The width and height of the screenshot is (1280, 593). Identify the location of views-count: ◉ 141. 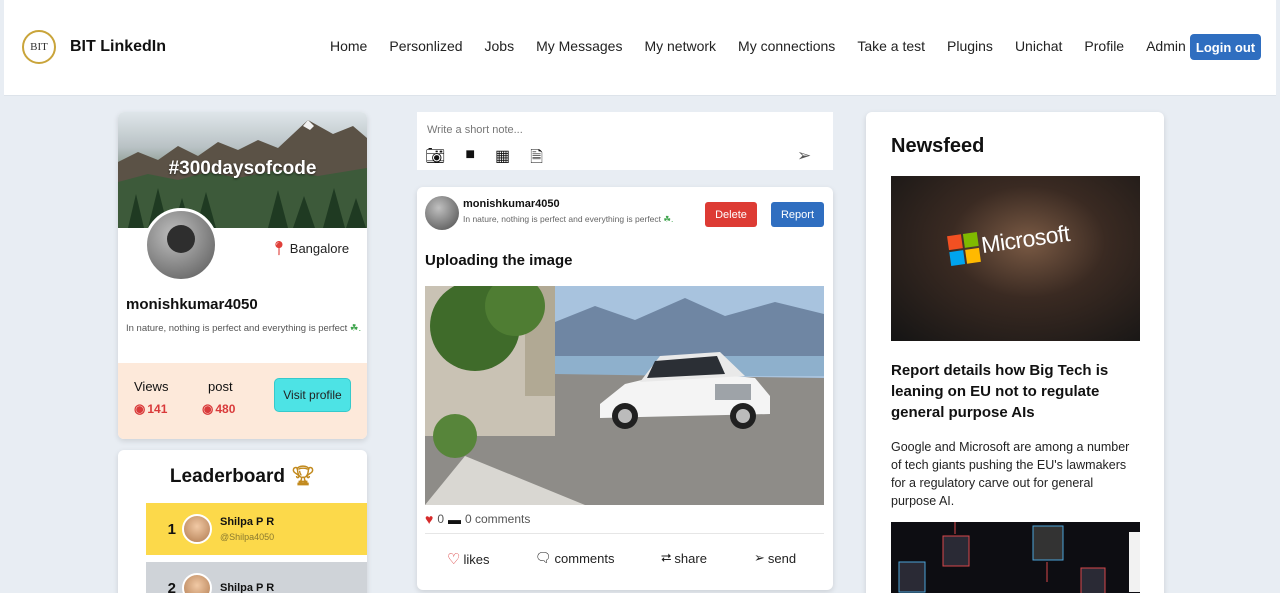
(150, 409).